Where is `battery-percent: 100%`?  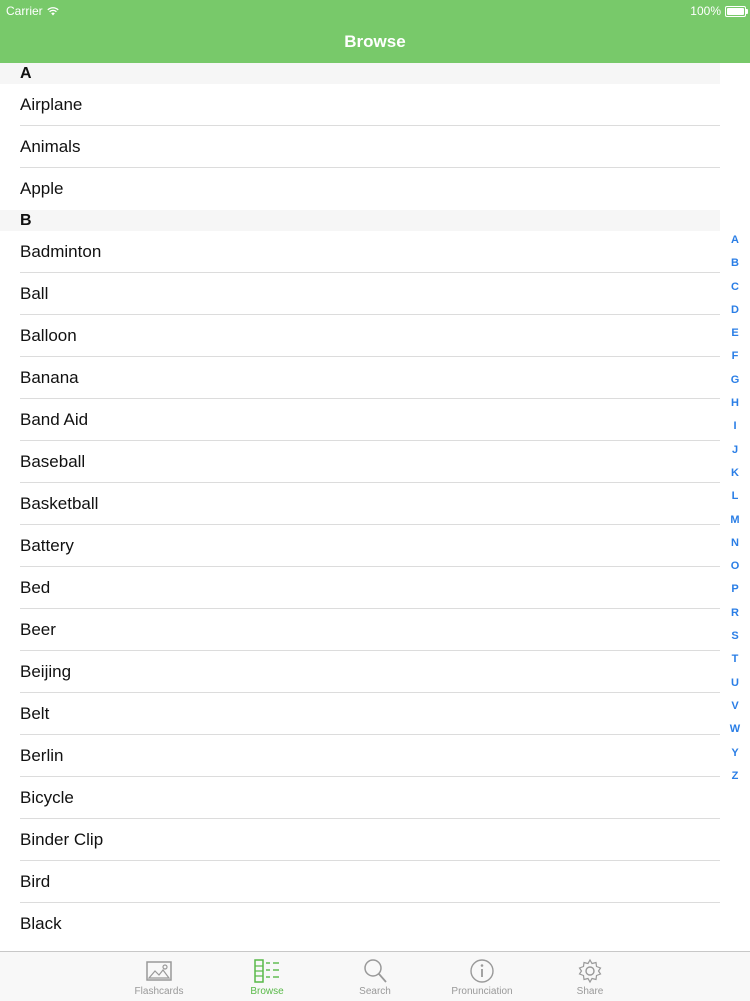 battery-percent: 100% is located at coordinates (705, 11).